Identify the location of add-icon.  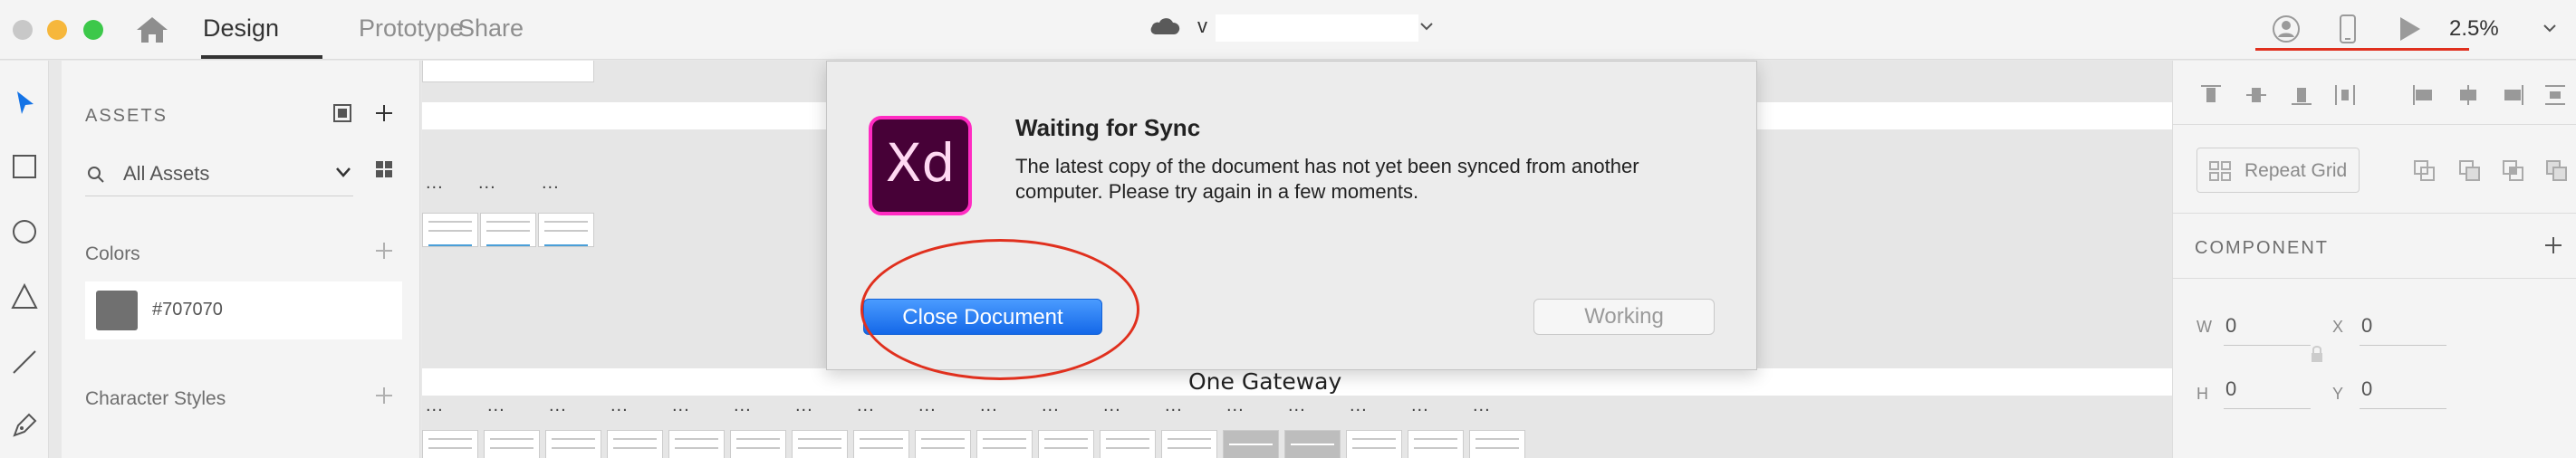
(384, 113).